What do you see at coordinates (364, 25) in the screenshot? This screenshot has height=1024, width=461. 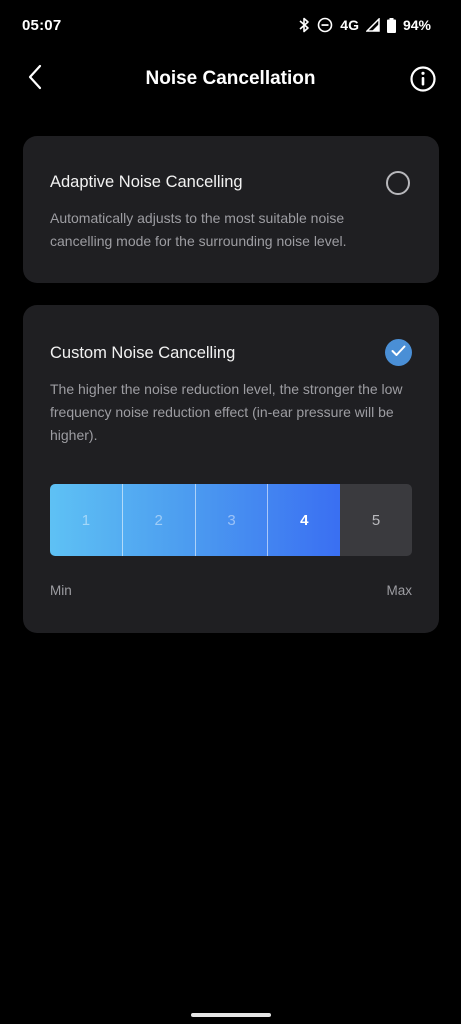 I see `status-icons: 4G 94%` at bounding box center [364, 25].